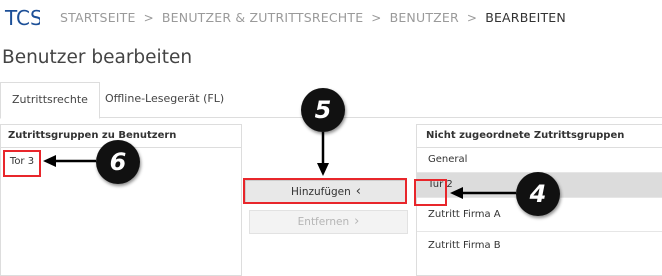  Describe the element at coordinates (323, 169) in the screenshot. I see `arrowhead-down-icon` at that location.